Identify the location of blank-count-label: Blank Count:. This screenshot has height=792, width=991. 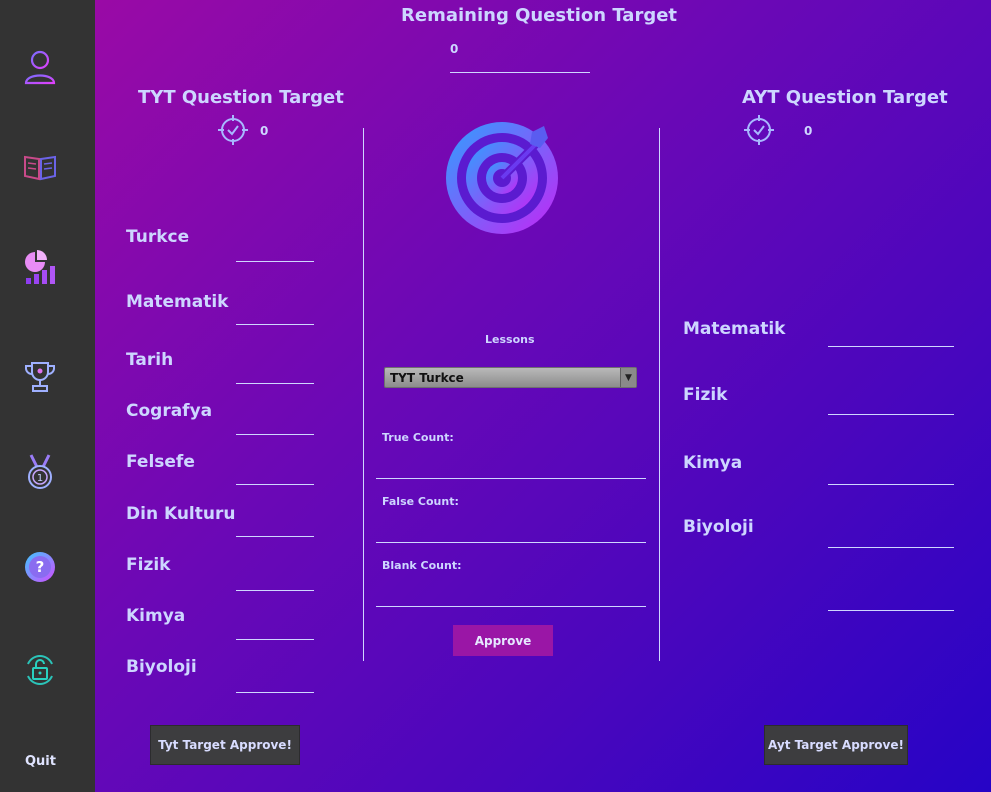
(422, 565).